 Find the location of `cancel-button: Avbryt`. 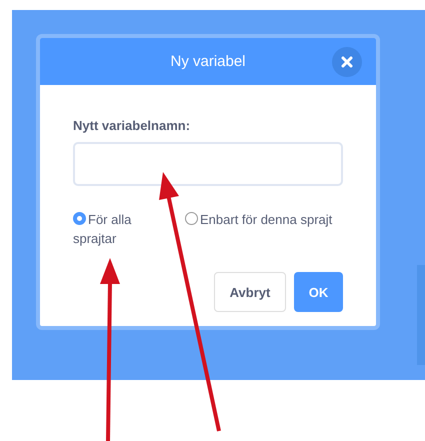

cancel-button: Avbryt is located at coordinates (250, 292).